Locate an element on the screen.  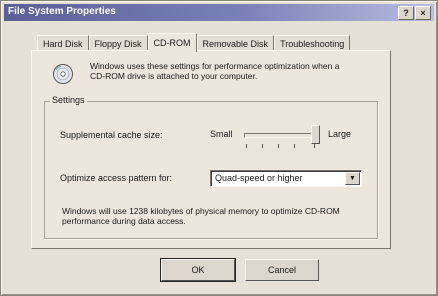
help-button: ? is located at coordinates (406, 13).